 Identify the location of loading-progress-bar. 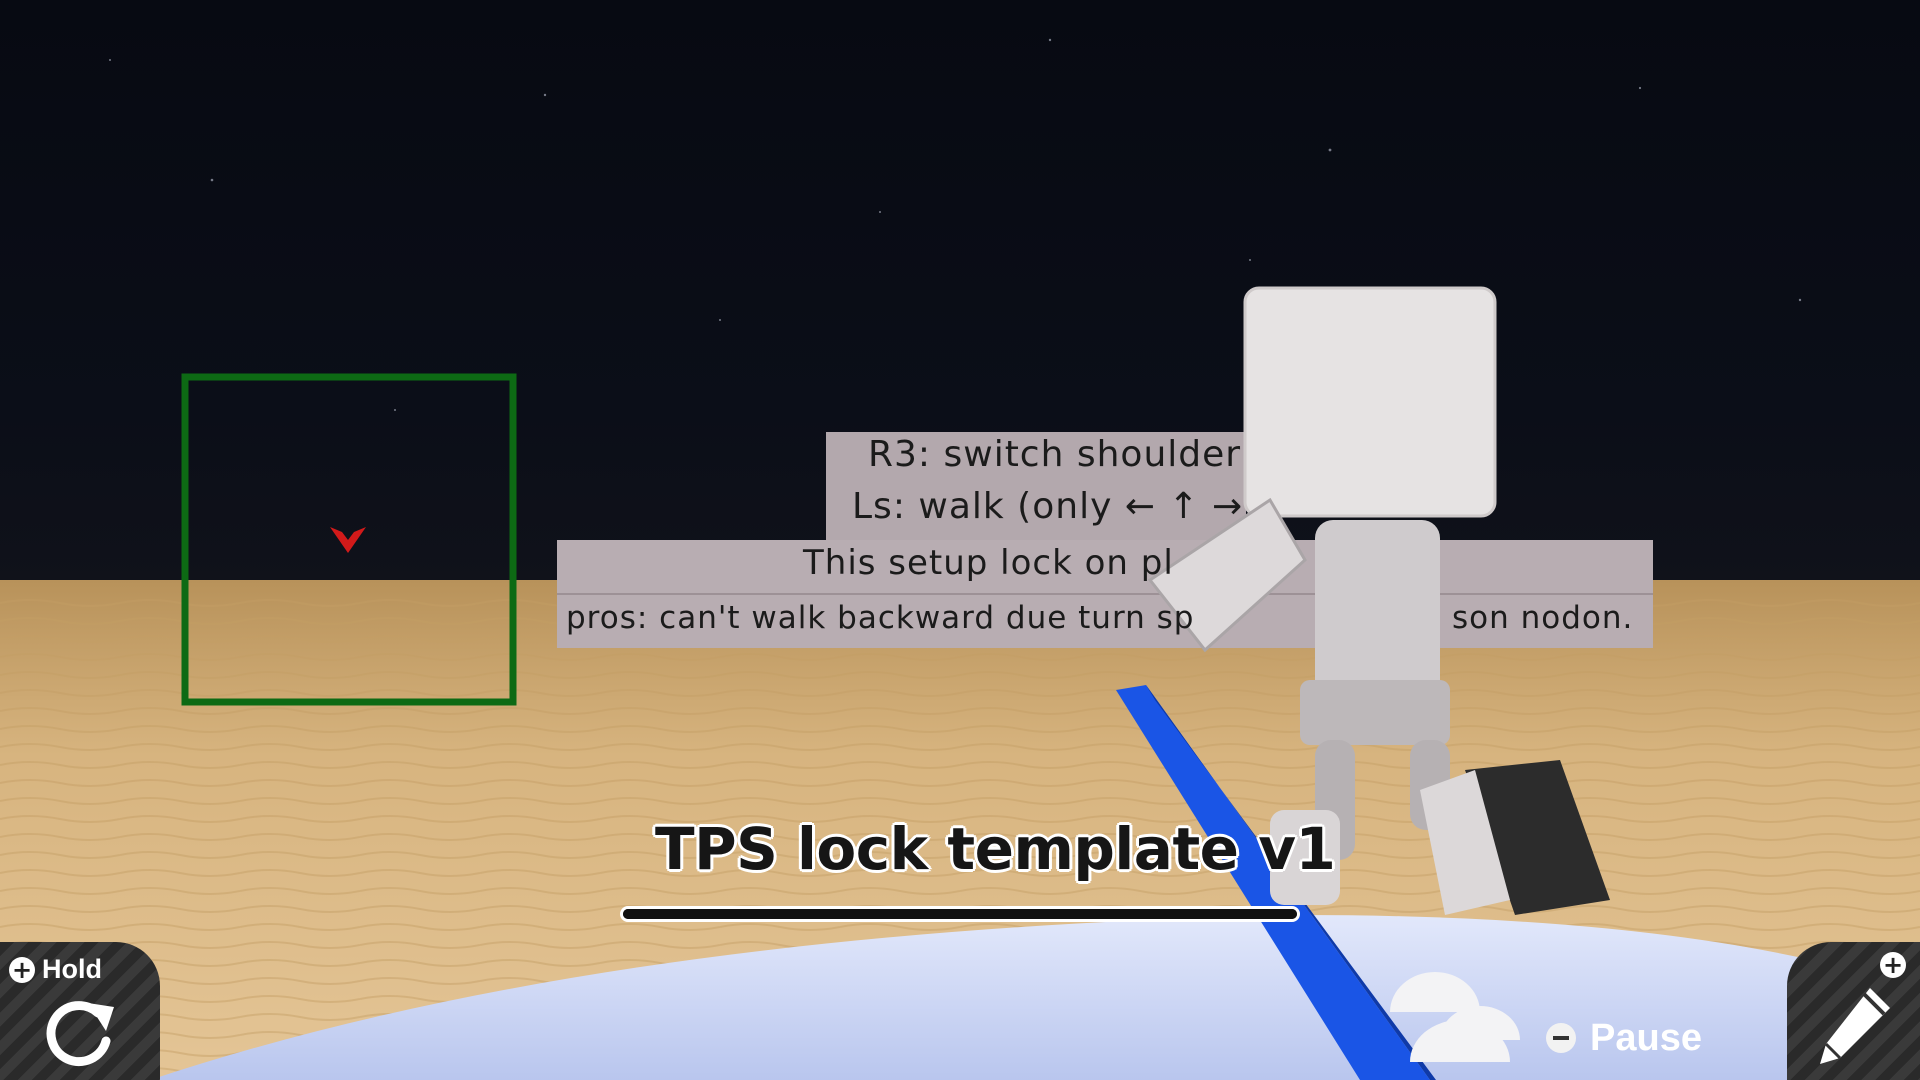
(960, 914).